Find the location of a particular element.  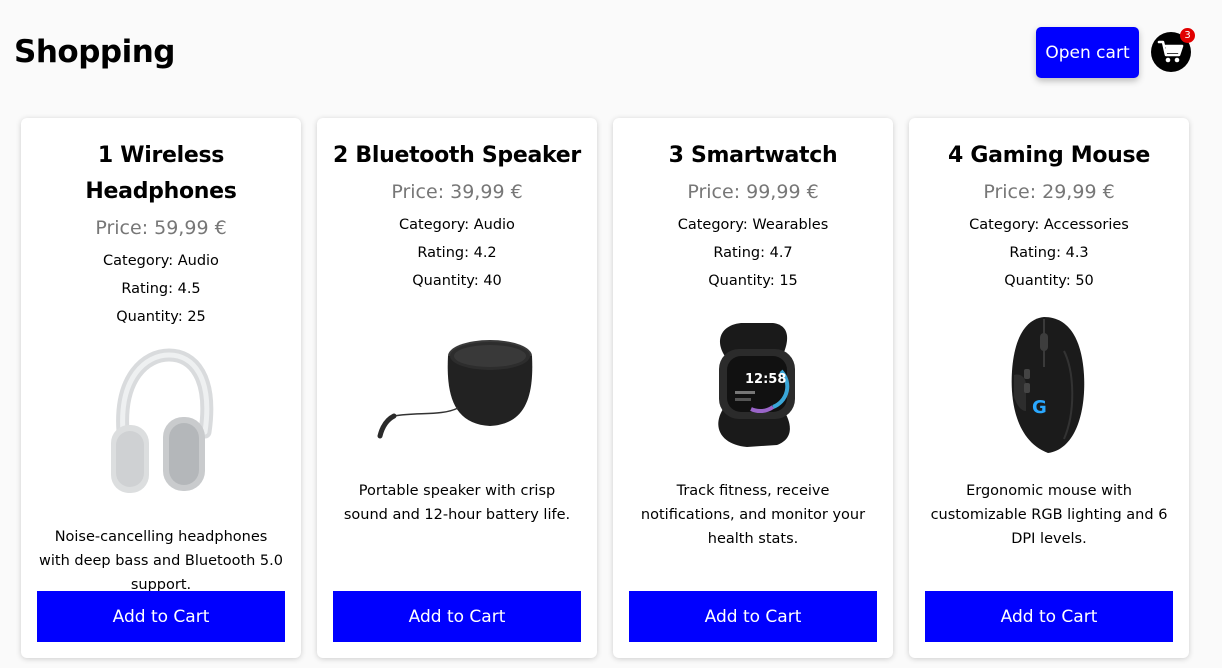

product-category: Category: Accessories is located at coordinates (1049, 225).